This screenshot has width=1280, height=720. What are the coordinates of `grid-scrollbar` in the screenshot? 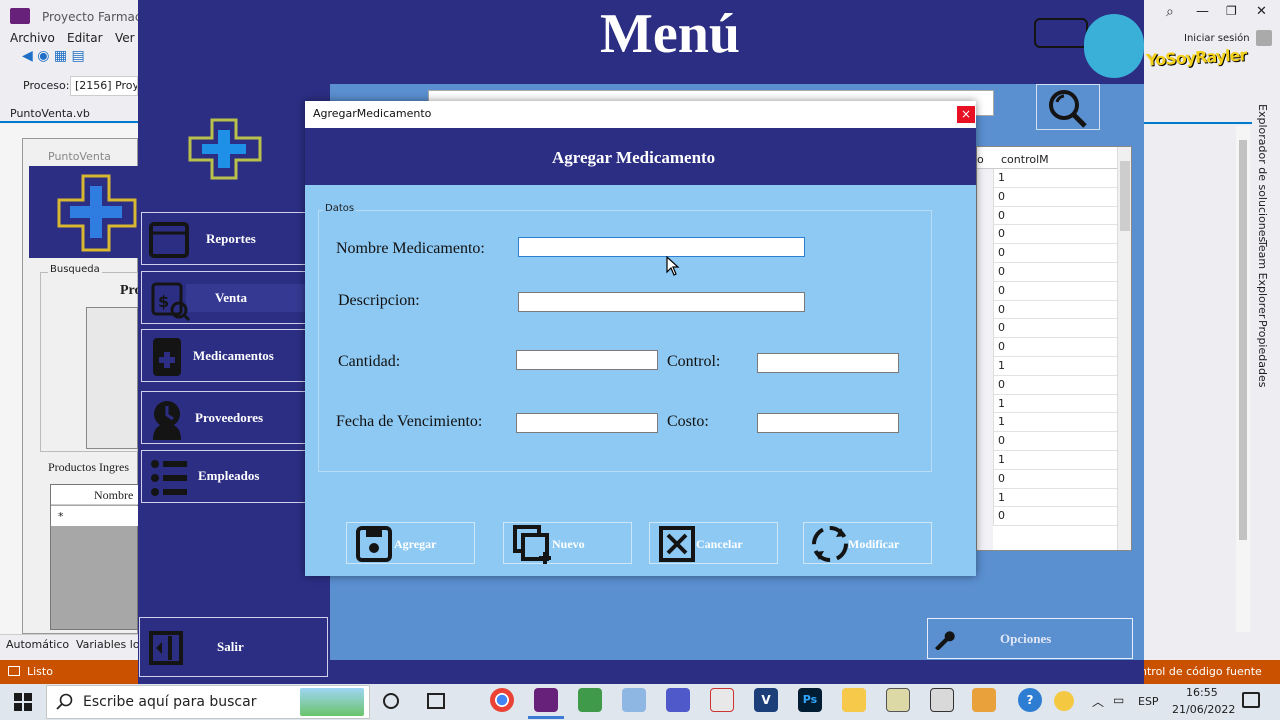 It's located at (1124, 348).